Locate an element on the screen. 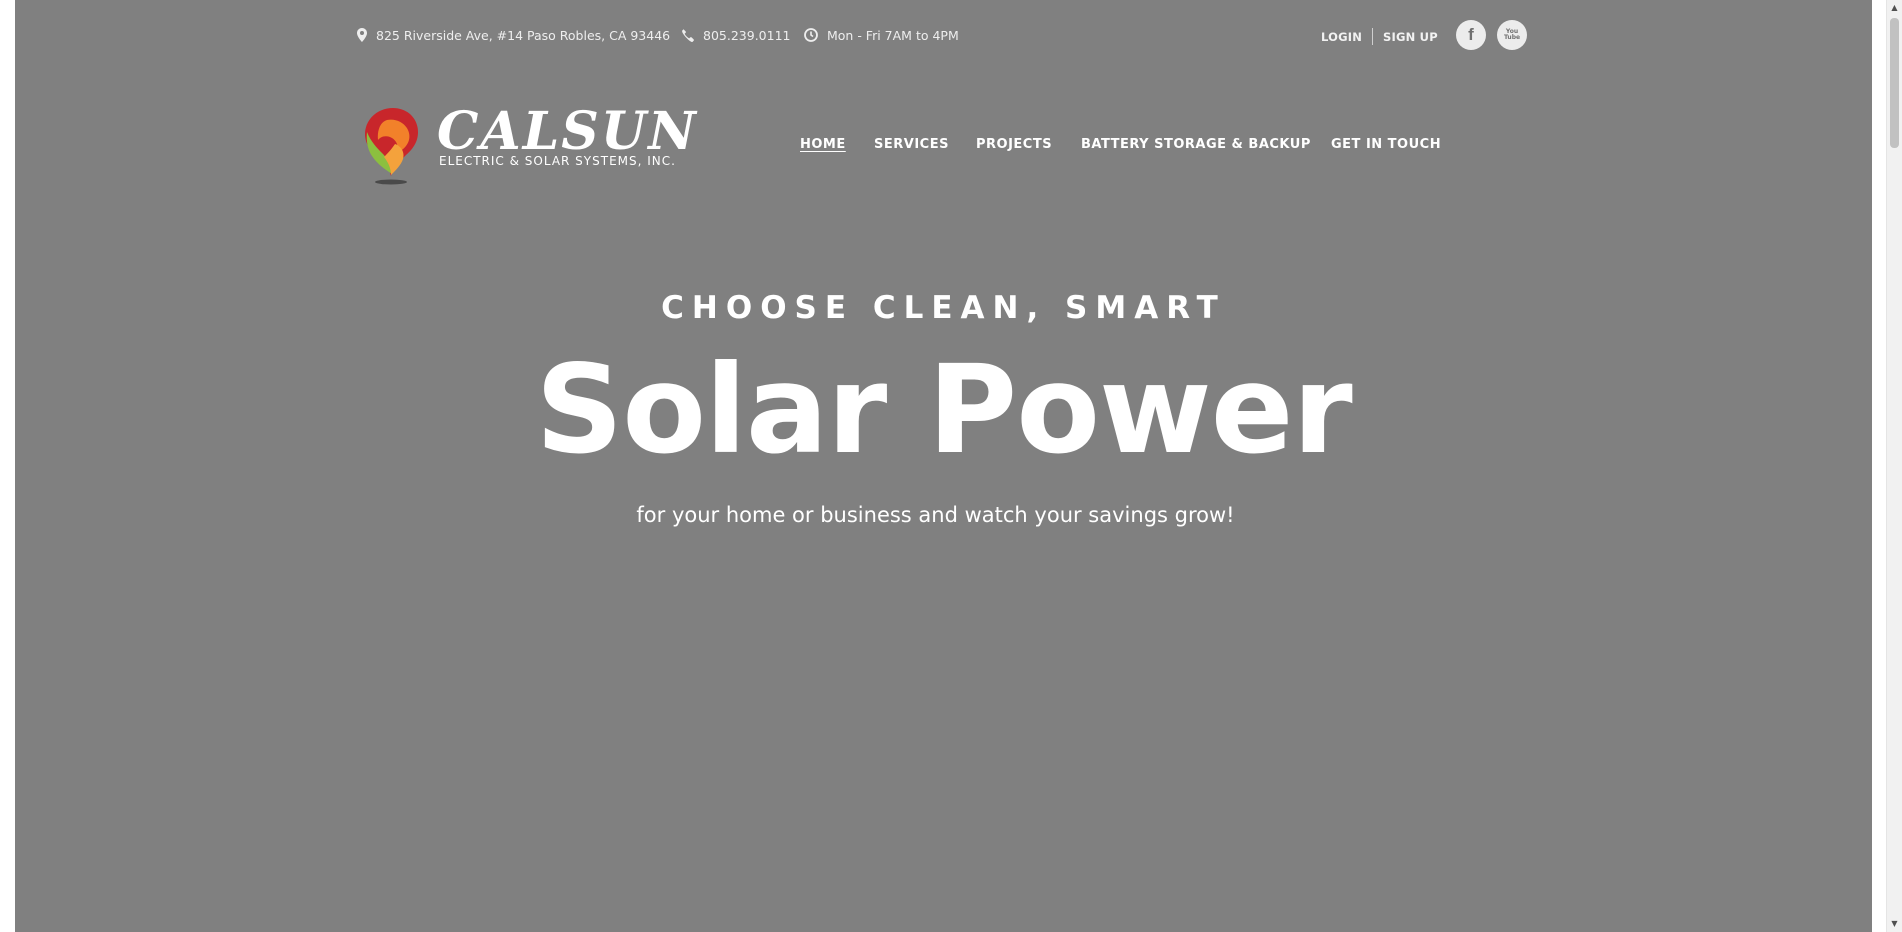 The height and width of the screenshot is (932, 1902). login-link: LOGIN is located at coordinates (1341, 37).